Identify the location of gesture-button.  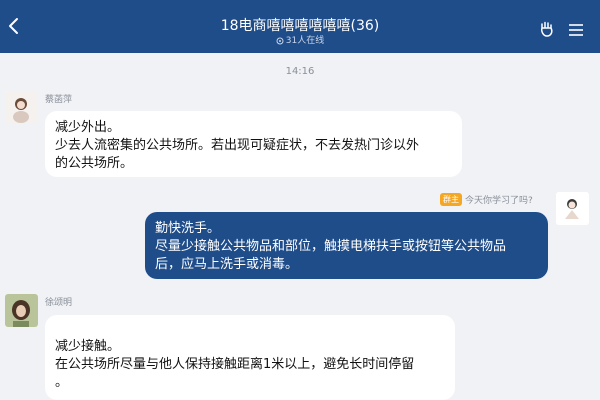
(547, 29).